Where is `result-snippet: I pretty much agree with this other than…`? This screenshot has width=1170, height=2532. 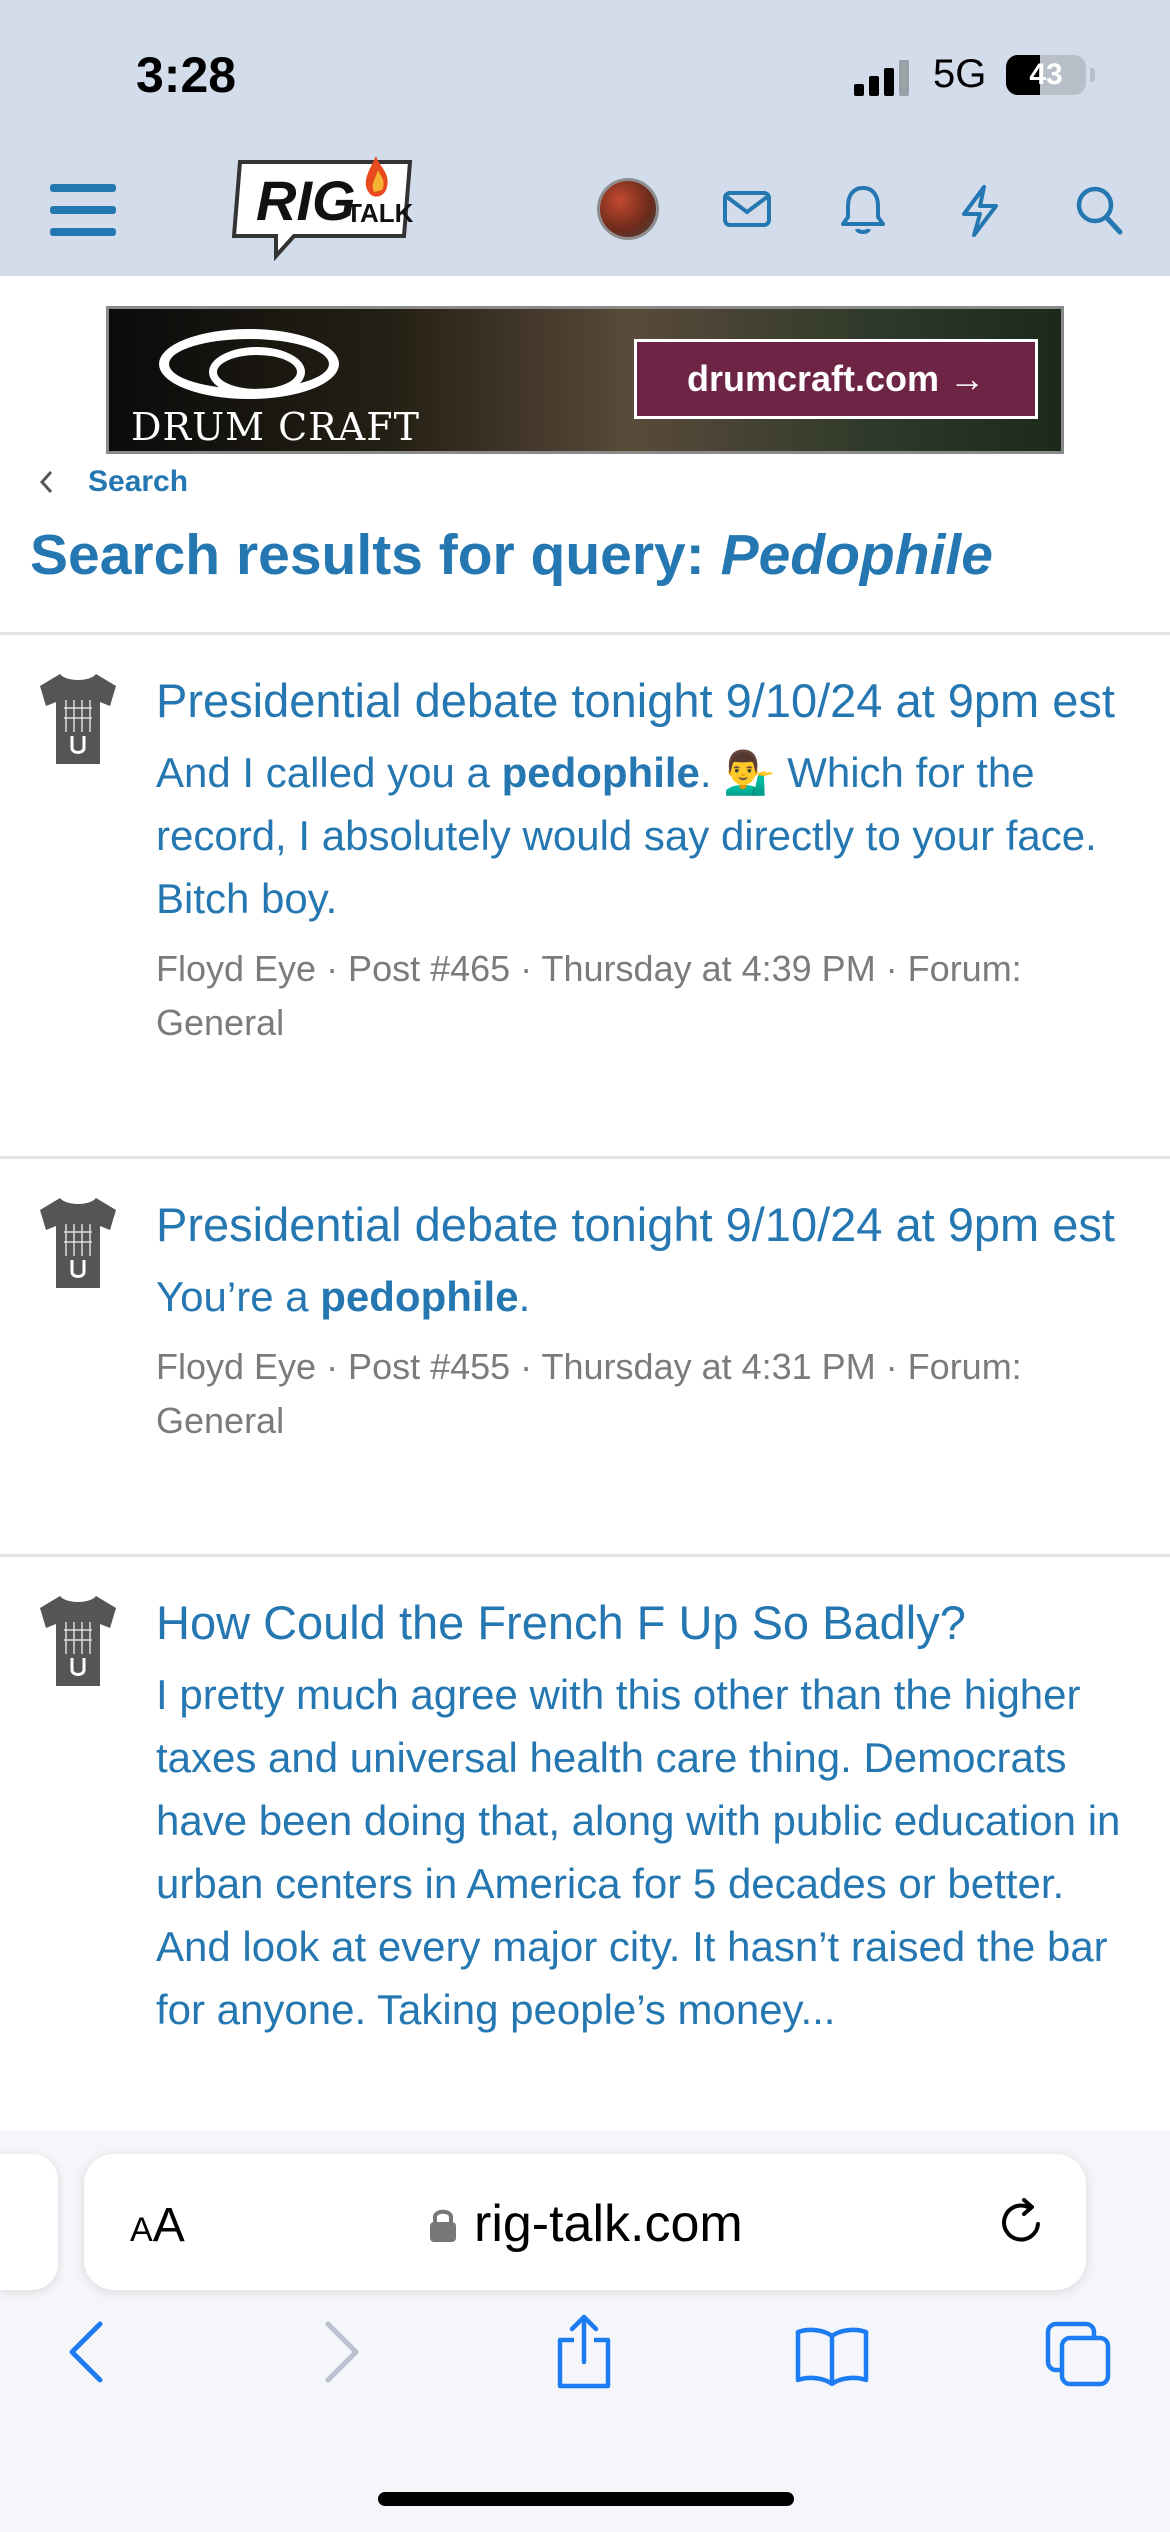 result-snippet: I pretty much agree with this other than… is located at coordinates (651, 1852).